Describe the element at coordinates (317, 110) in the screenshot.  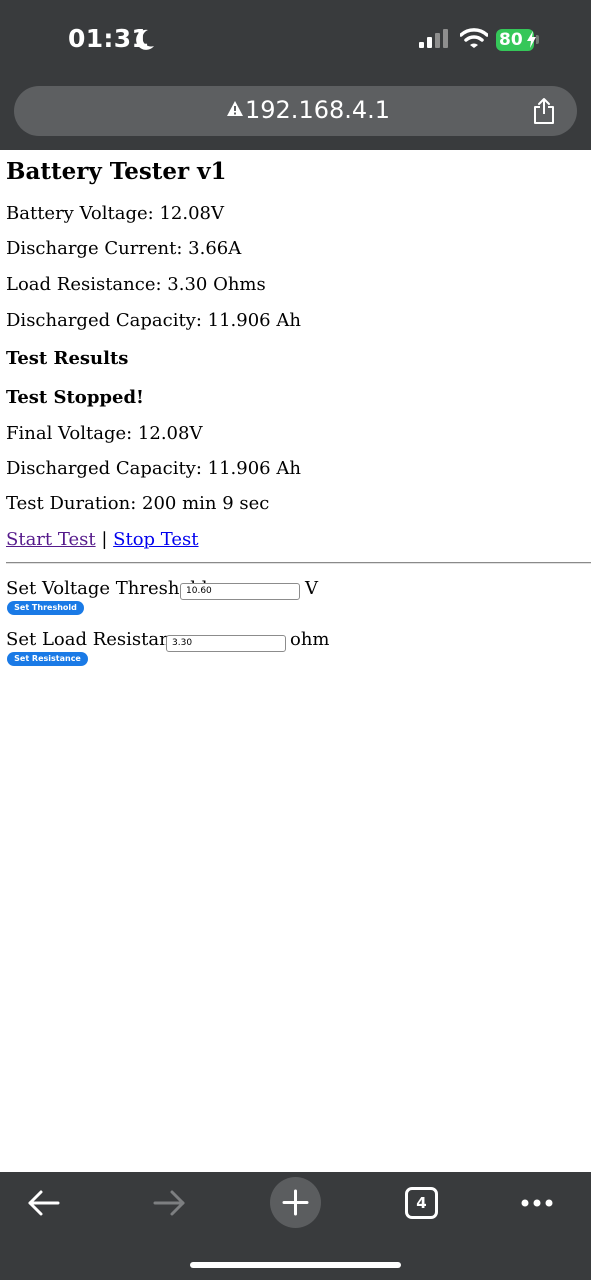
I see `url-text: 192.168.4.1` at that location.